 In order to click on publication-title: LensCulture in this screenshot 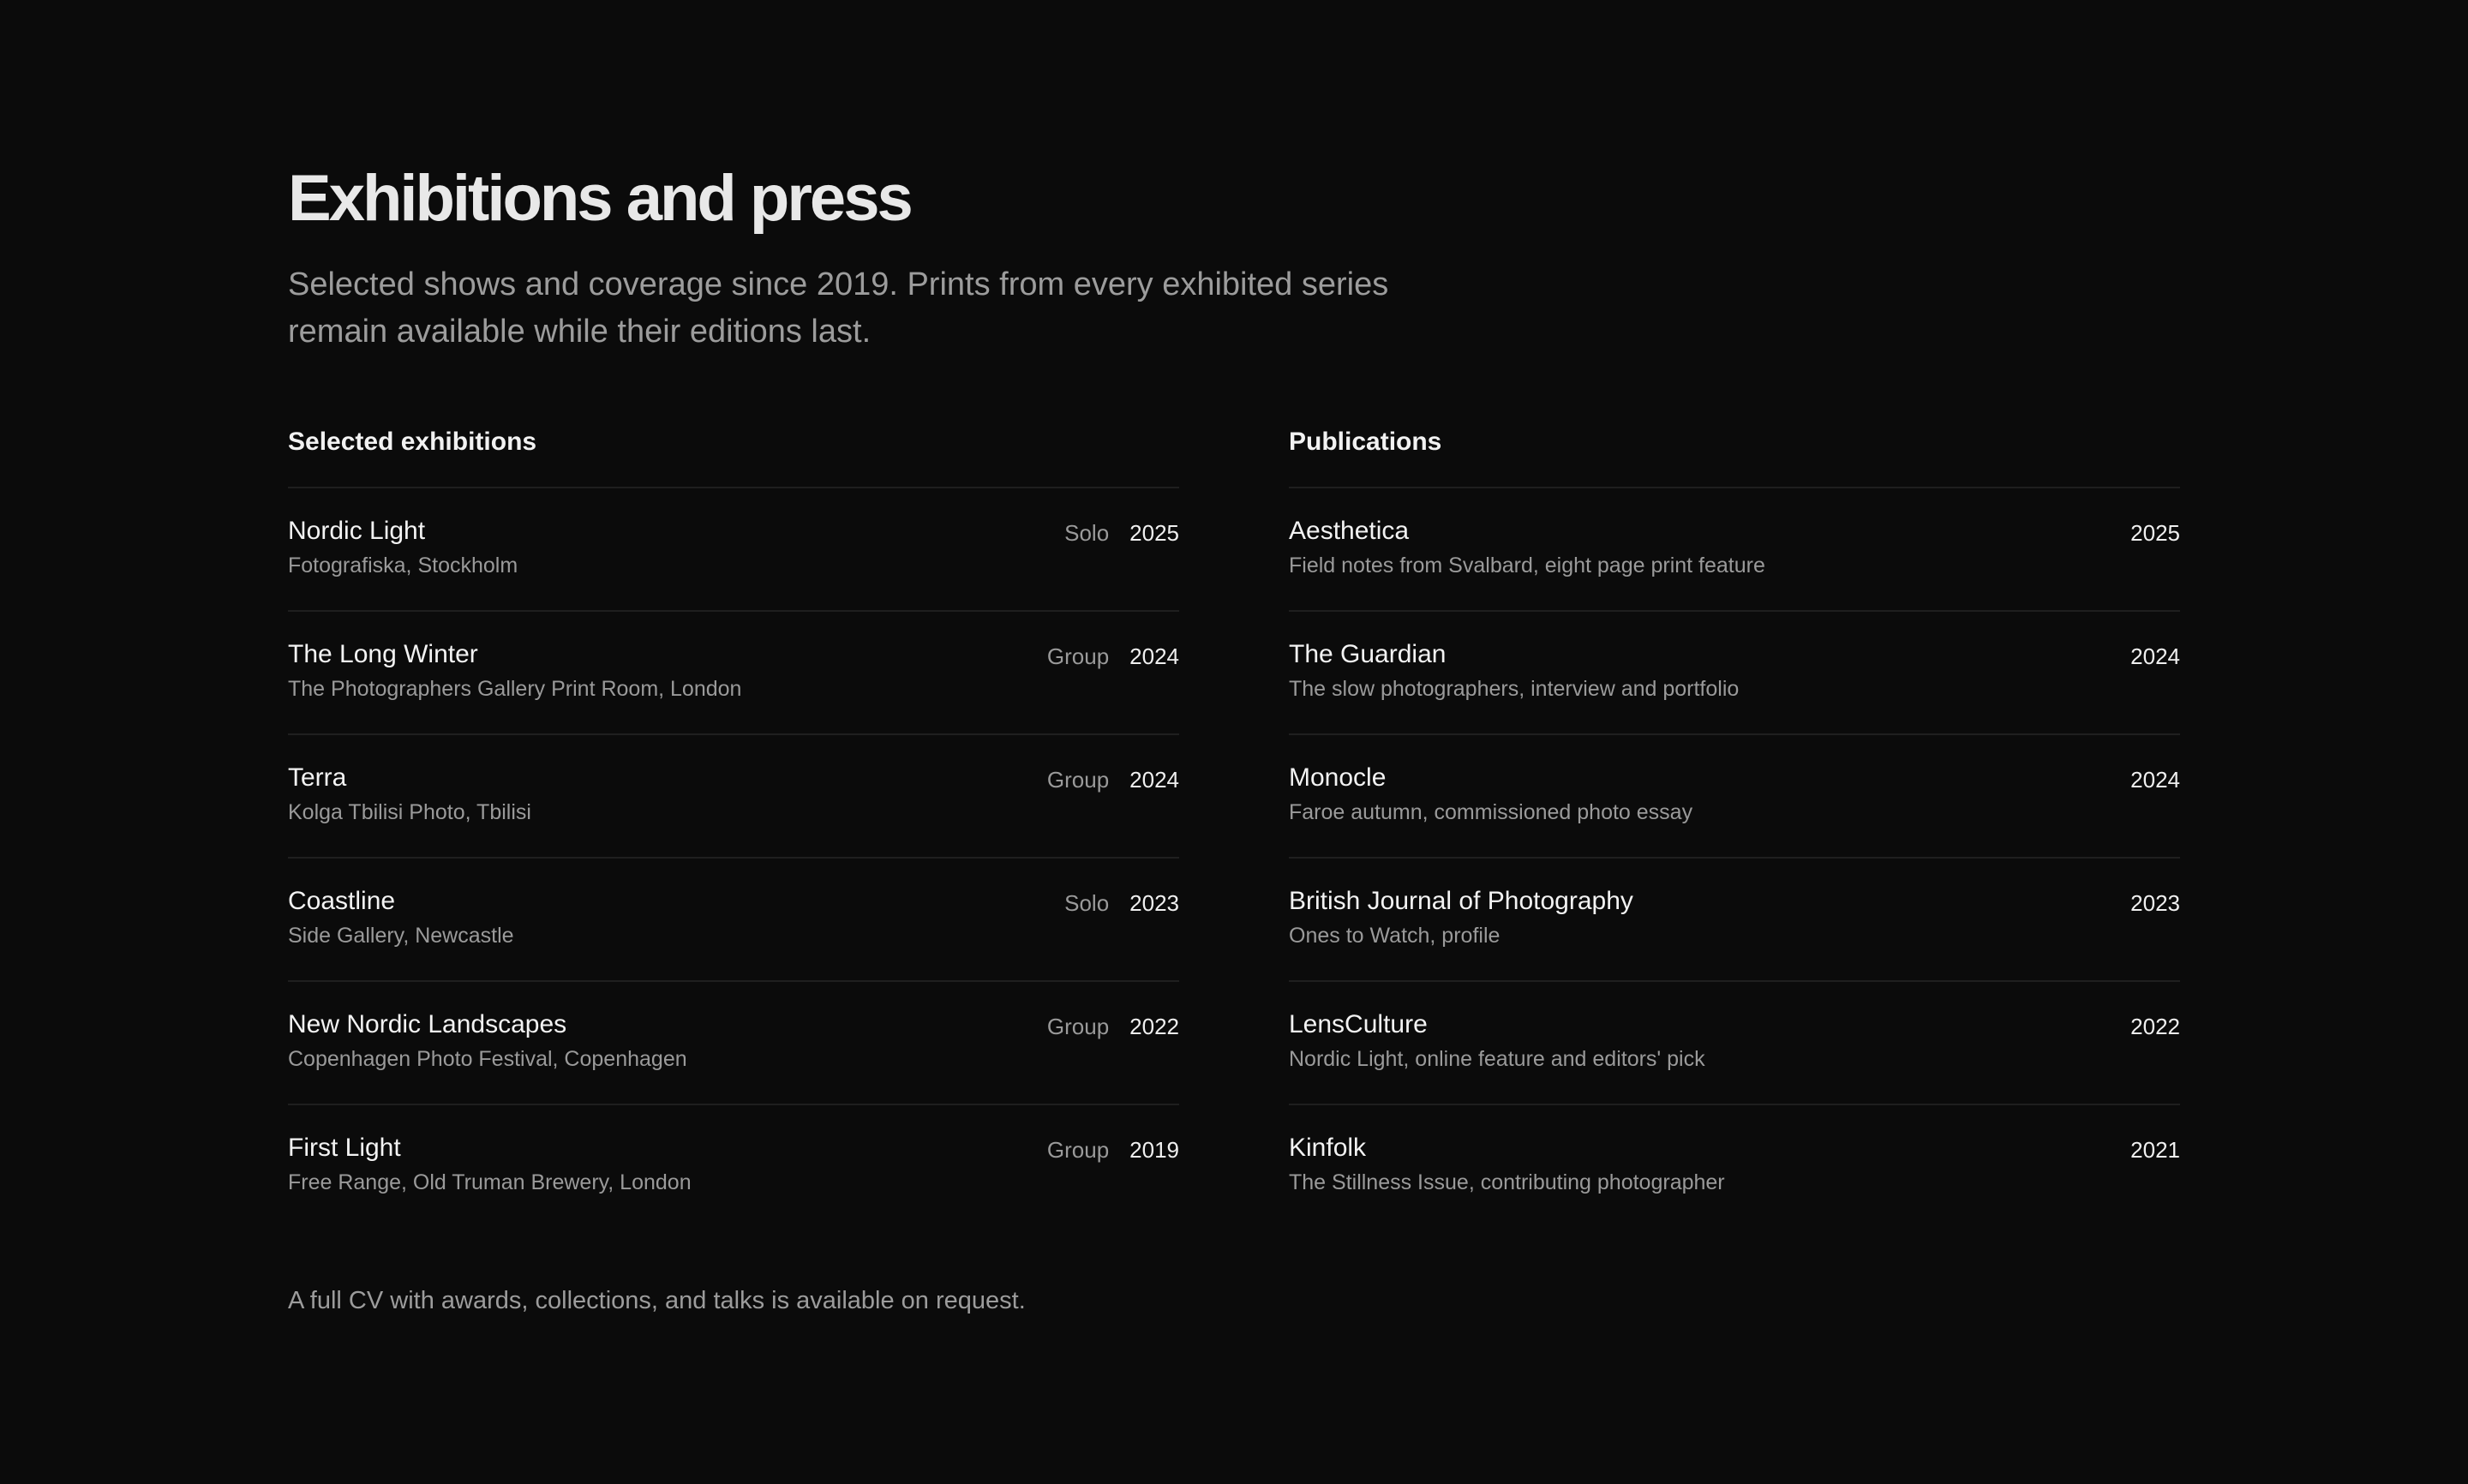, I will do `click(1358, 1024)`.